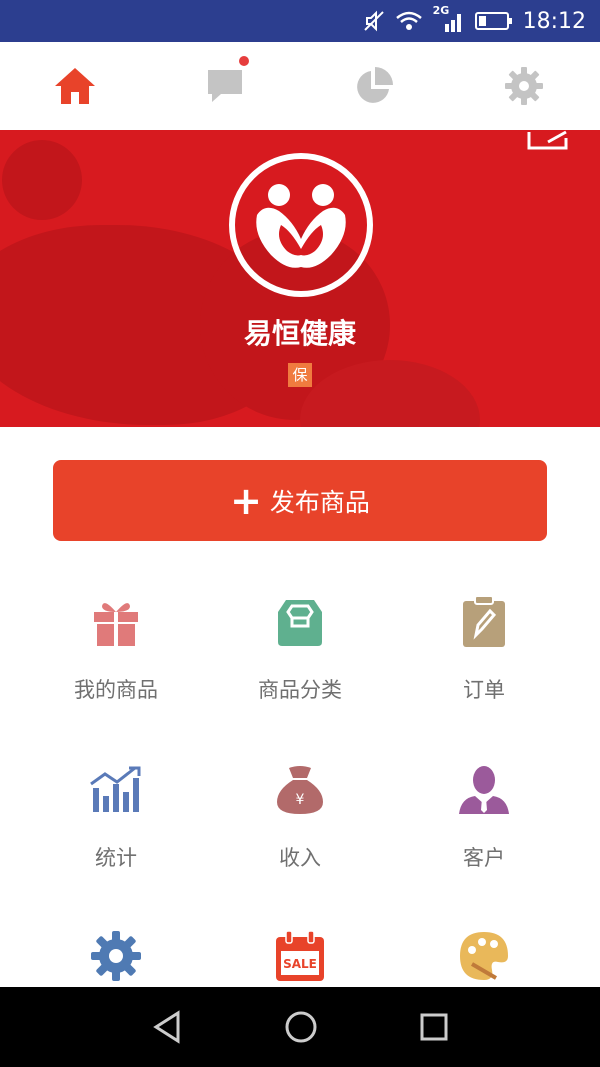  Describe the element at coordinates (484, 621) in the screenshot. I see `clipboard-icon` at that location.